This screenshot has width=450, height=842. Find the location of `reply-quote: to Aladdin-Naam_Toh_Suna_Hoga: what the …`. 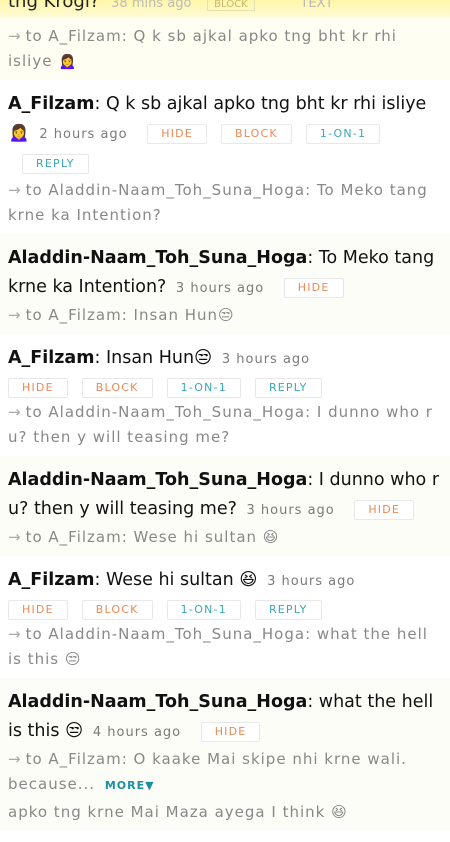

reply-quote: to Aladdin-Naam_Toh_Suna_Hoga: what the … is located at coordinates (218, 646).